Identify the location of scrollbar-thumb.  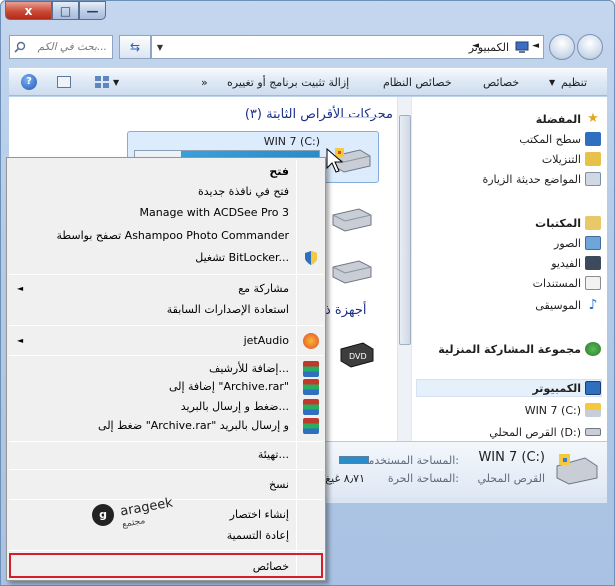
(405, 230).